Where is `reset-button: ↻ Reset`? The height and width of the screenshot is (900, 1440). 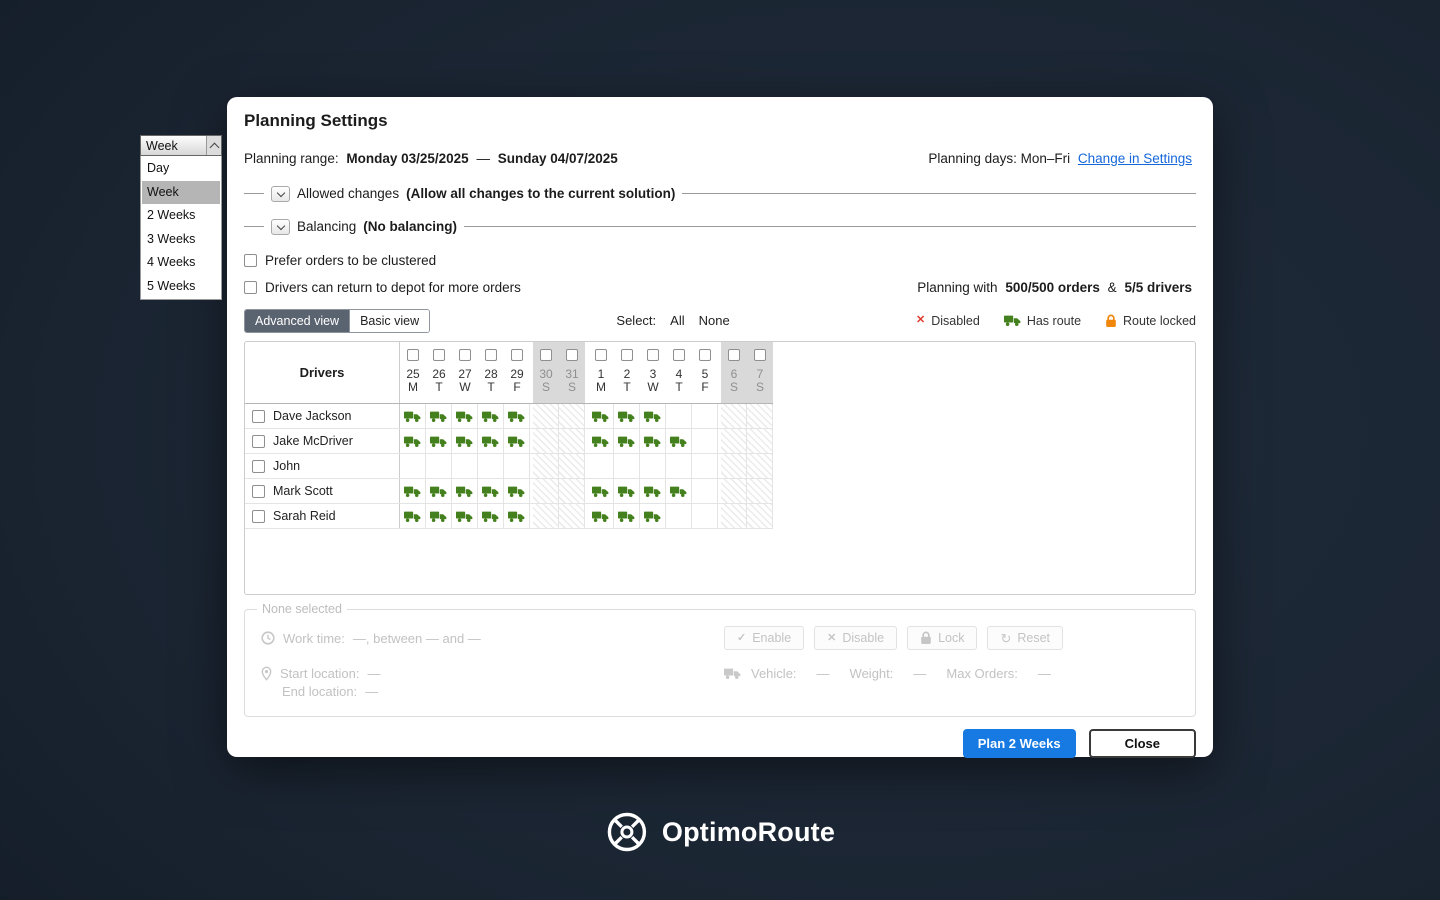 reset-button: ↻ Reset is located at coordinates (1025, 638).